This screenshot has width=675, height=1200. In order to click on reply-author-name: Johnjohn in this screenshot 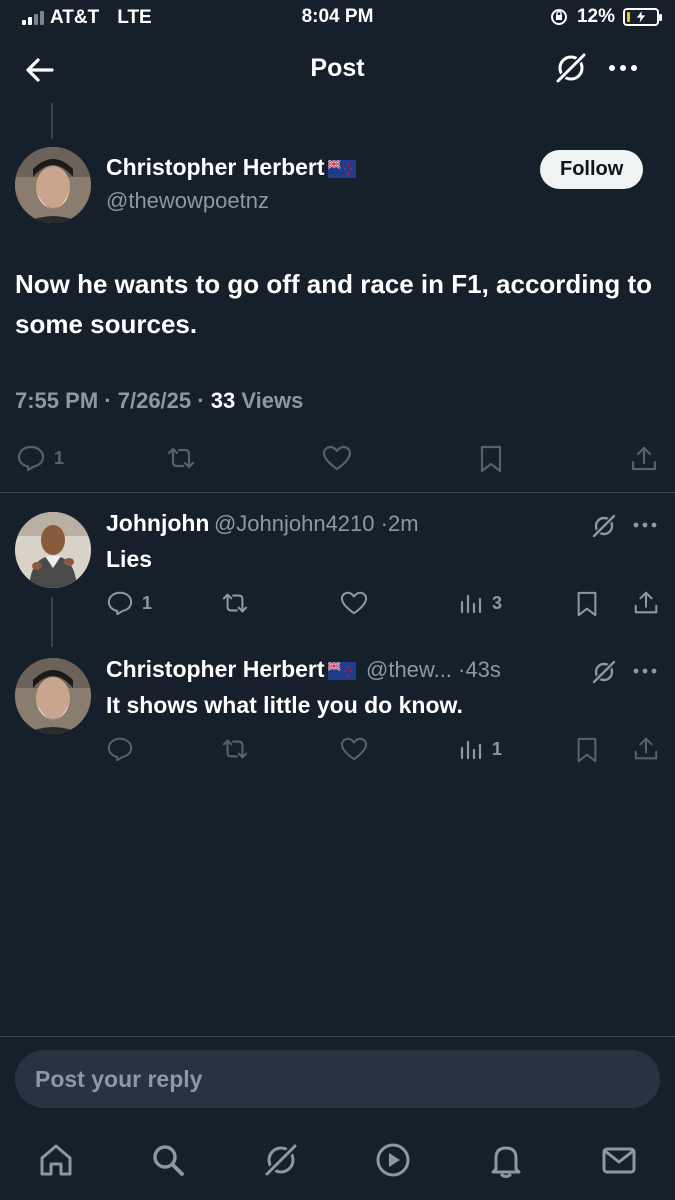, I will do `click(157, 523)`.